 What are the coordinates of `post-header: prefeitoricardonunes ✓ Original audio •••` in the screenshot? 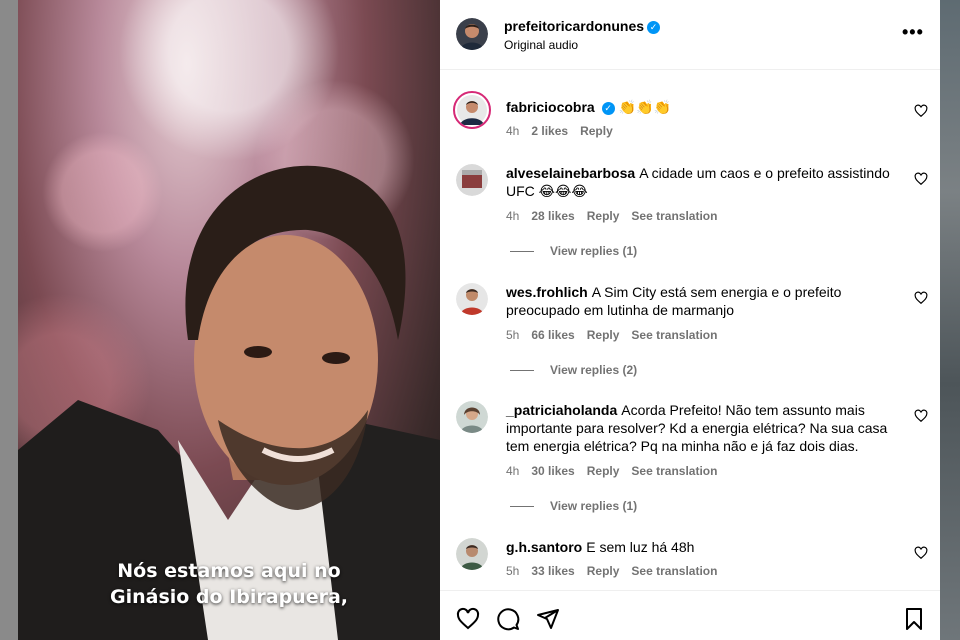 It's located at (690, 35).